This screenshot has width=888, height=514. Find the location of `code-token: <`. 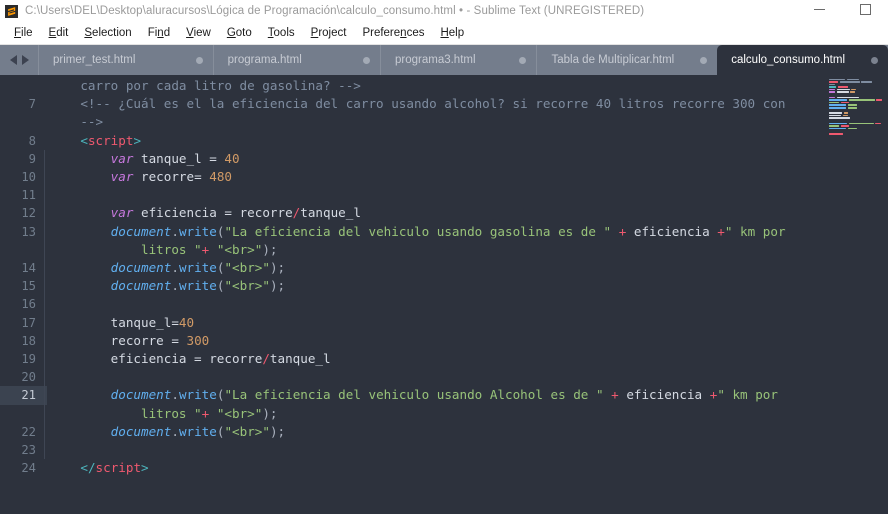

code-token: < is located at coordinates (84, 468).